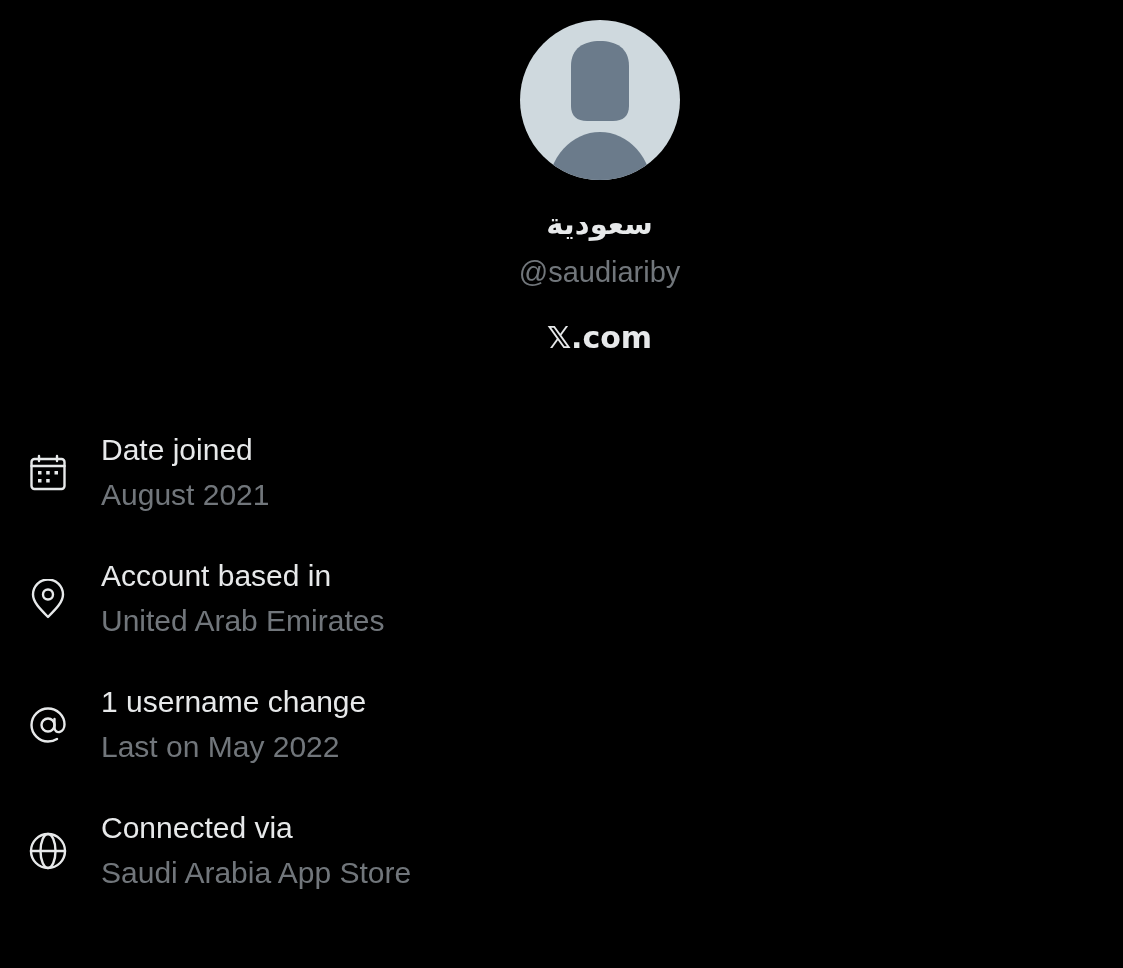  What do you see at coordinates (221, 747) in the screenshot?
I see `detail-value: Last on May 2022` at bounding box center [221, 747].